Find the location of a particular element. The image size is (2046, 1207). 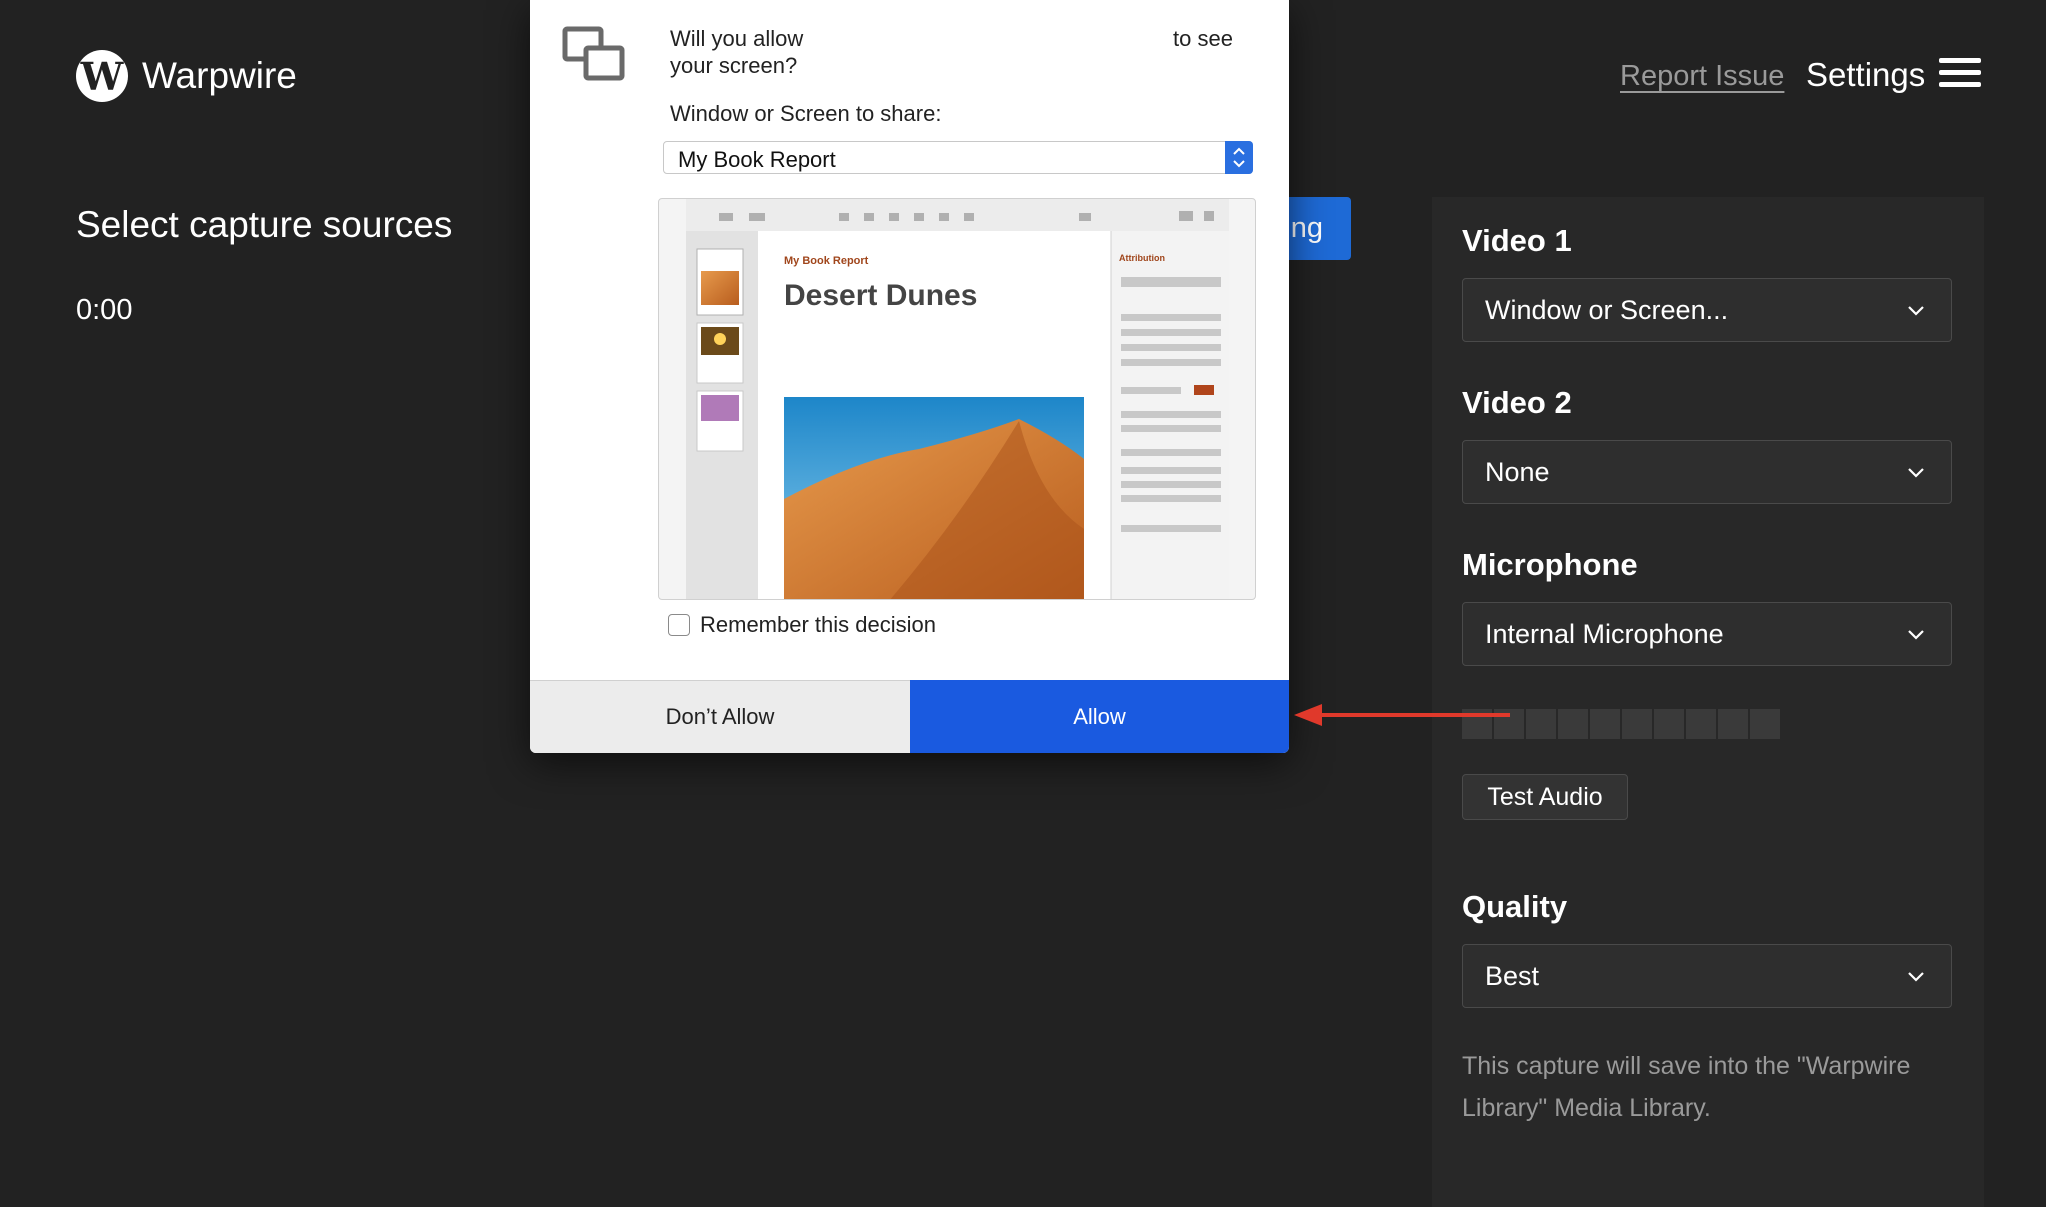

quality-label: Quality is located at coordinates (1515, 906).